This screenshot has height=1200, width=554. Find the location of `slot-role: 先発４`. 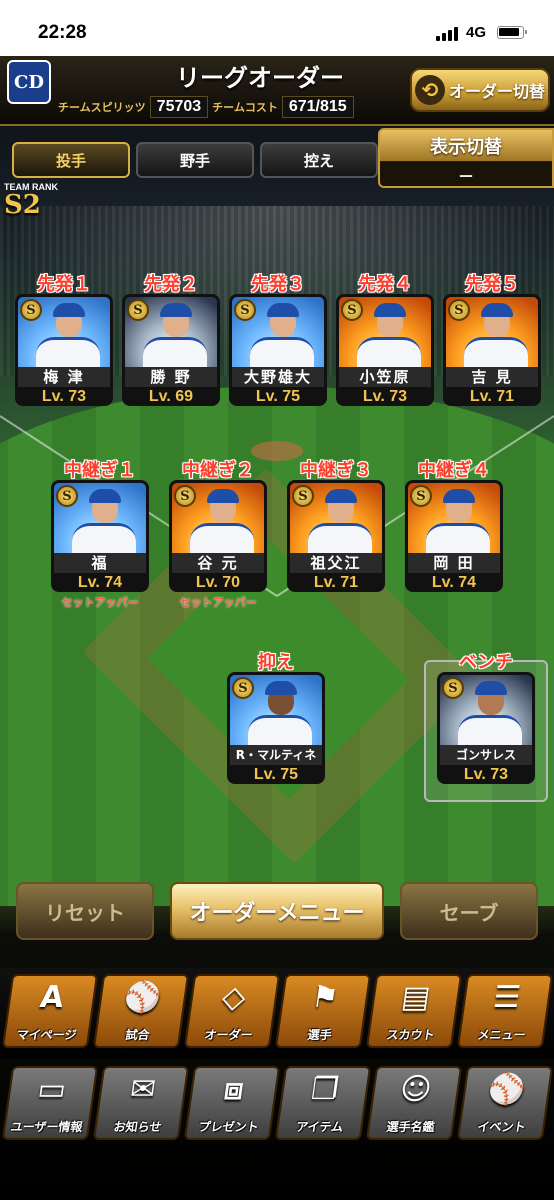

slot-role: 先発４ is located at coordinates (385, 284).